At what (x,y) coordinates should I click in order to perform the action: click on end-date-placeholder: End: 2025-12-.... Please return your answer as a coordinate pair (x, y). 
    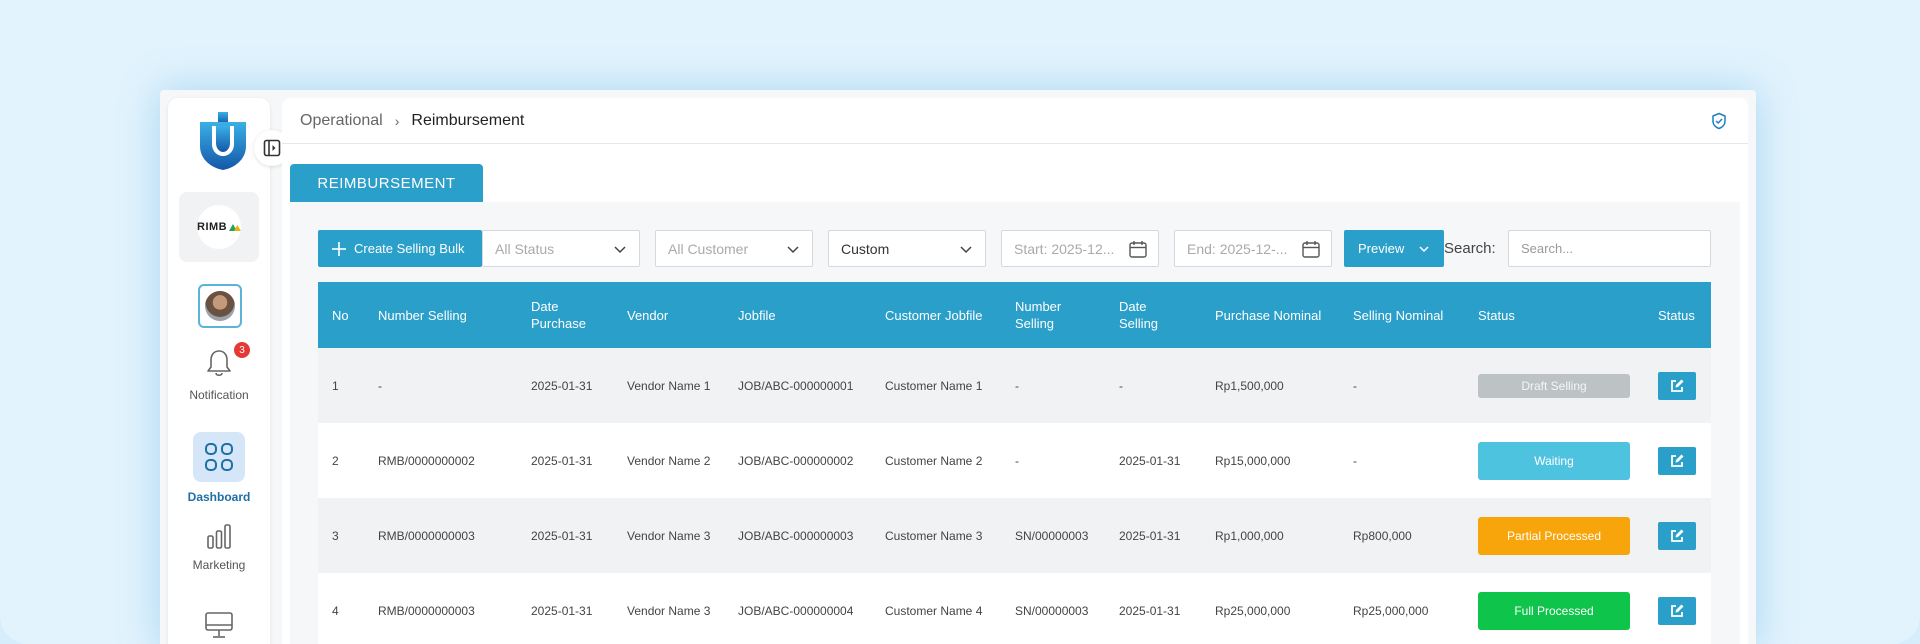
    Looking at the image, I should click on (1237, 248).